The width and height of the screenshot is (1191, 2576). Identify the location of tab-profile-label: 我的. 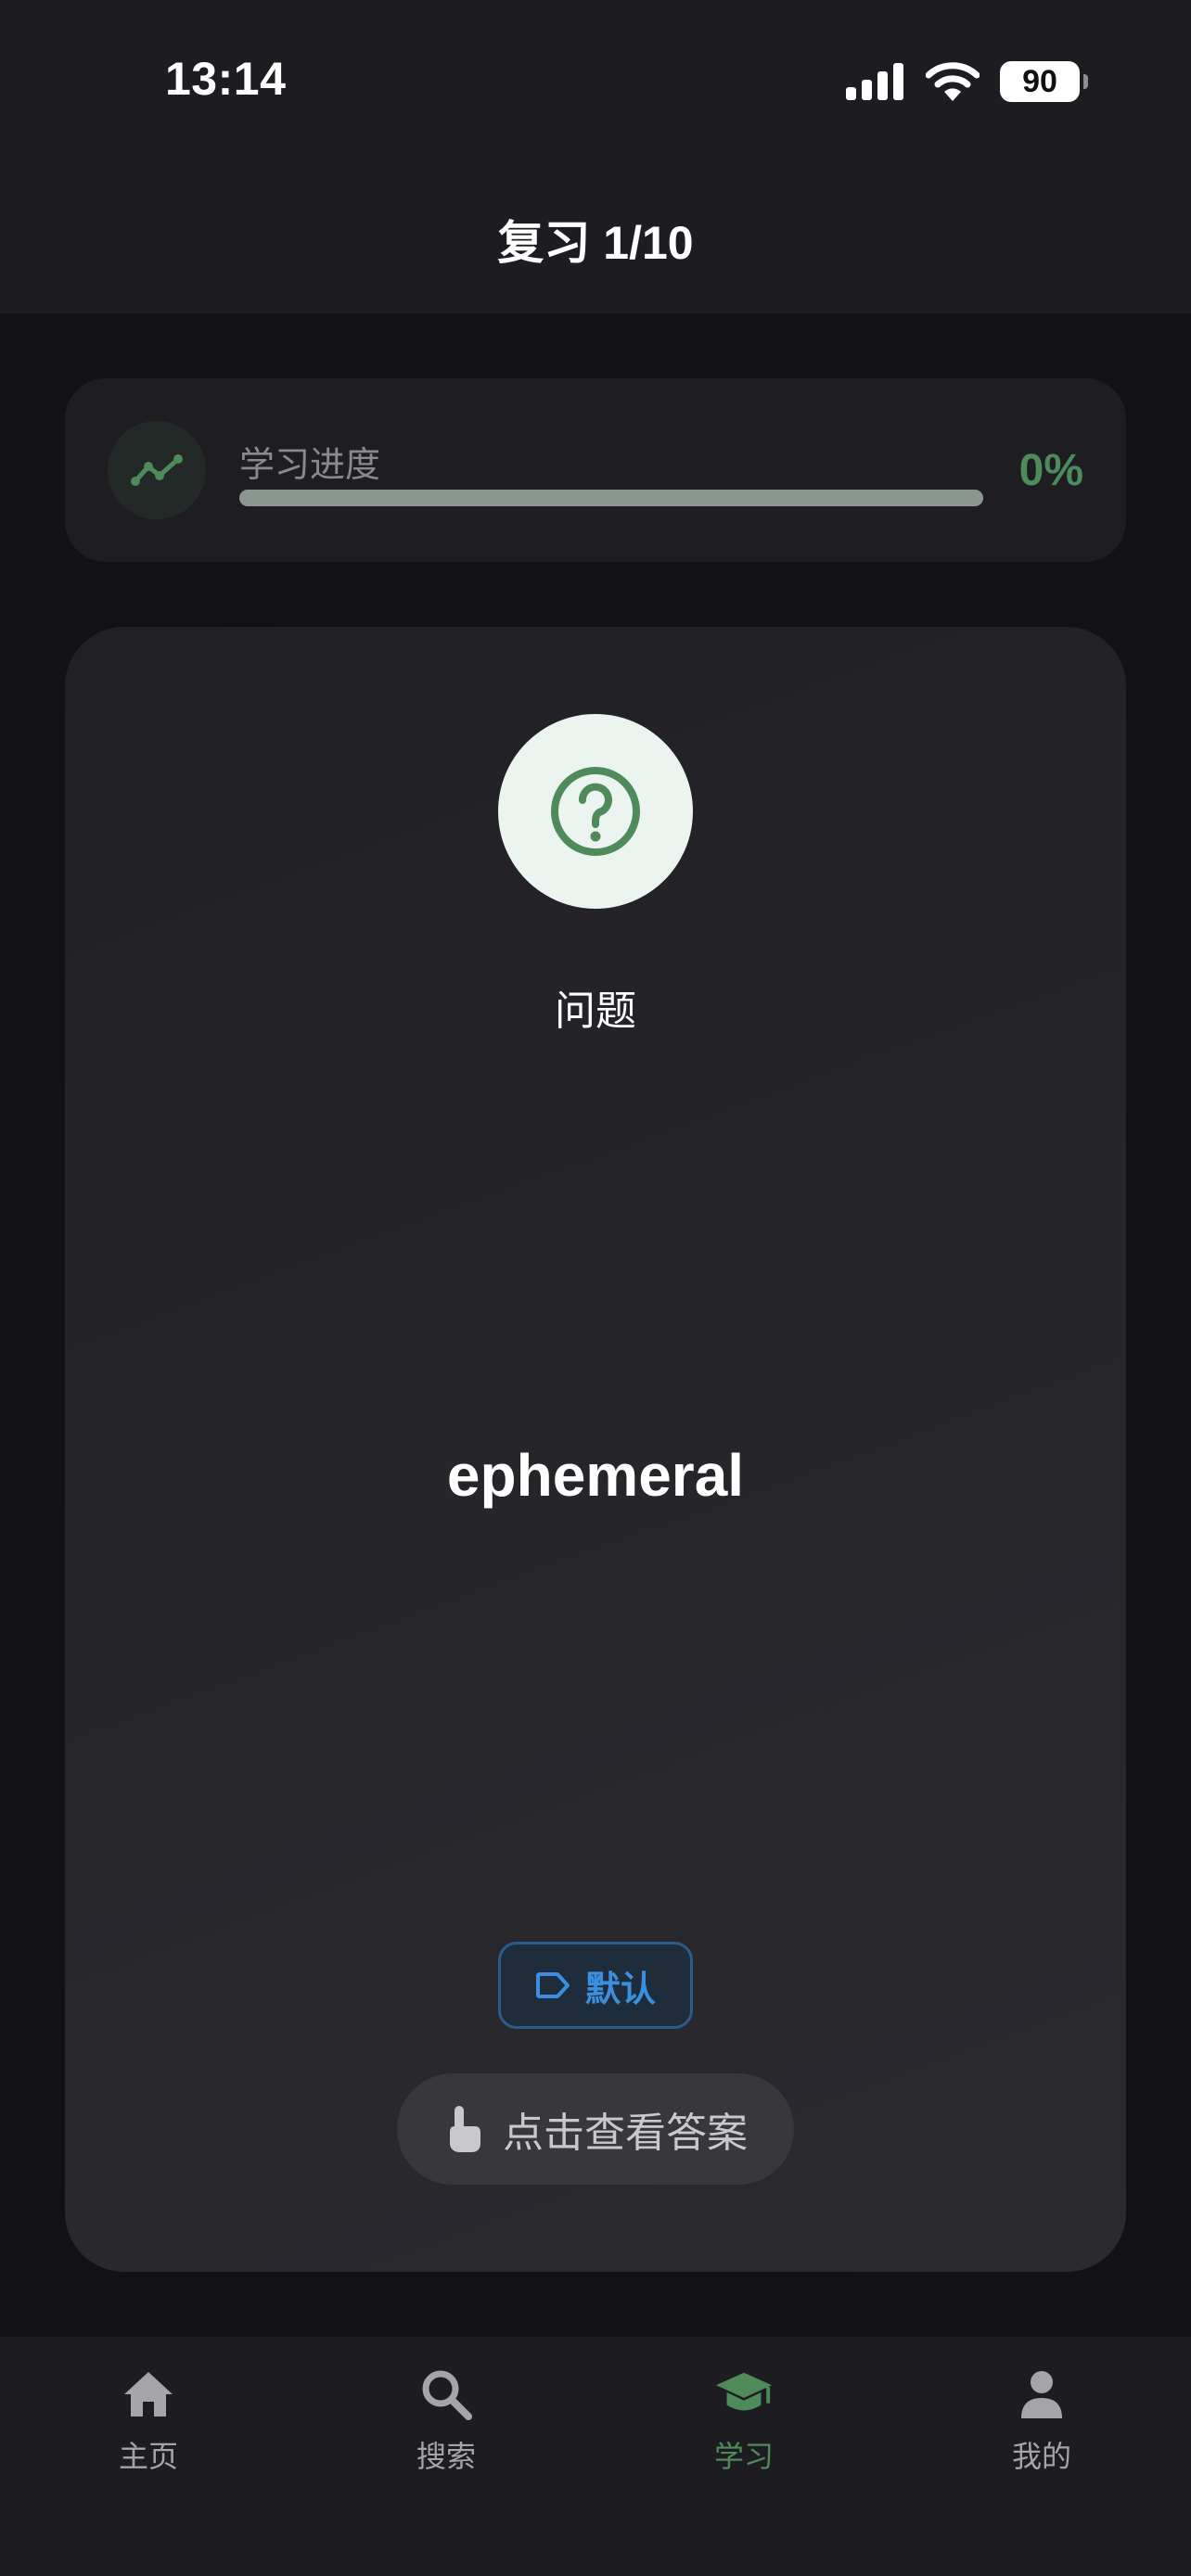
(1041, 2457).